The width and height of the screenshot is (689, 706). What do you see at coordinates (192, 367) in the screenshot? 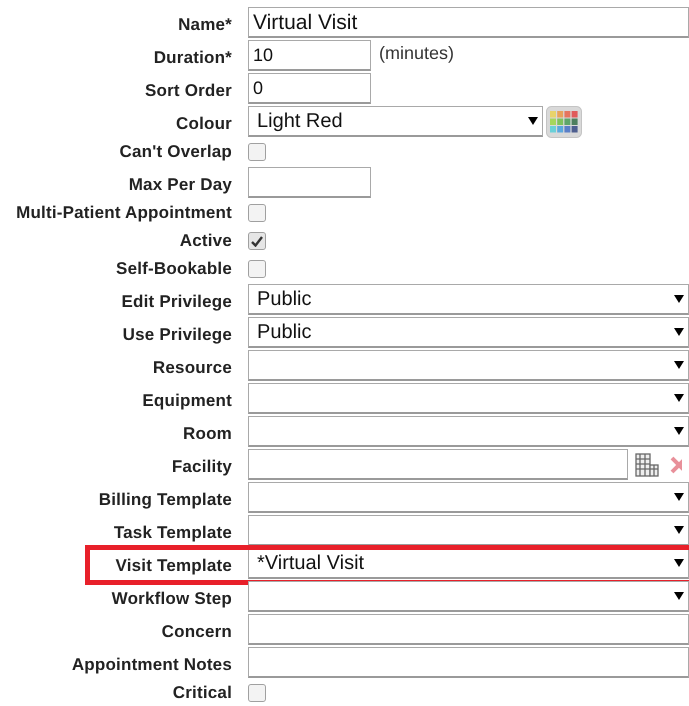
I see `field-label: Resource` at bounding box center [192, 367].